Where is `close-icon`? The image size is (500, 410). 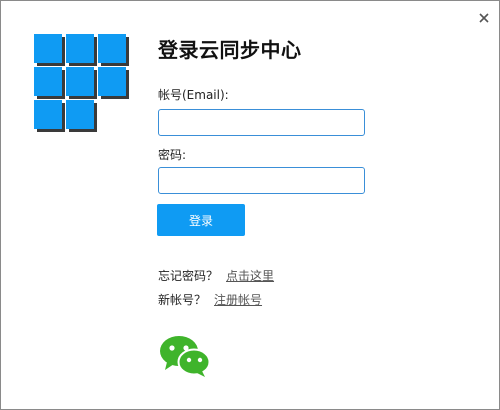
close-icon is located at coordinates (484, 18).